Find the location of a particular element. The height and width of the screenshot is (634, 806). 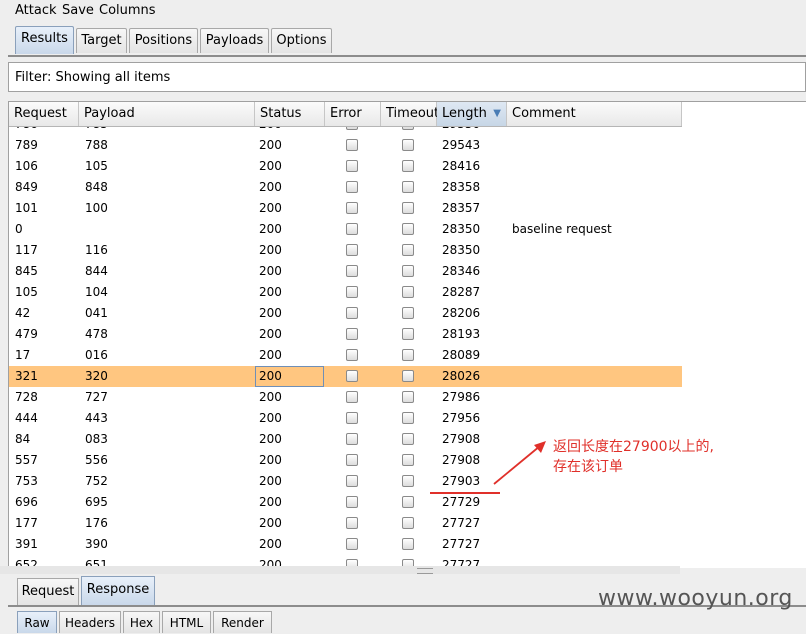

table-row: 789 788 200 29543 is located at coordinates (345, 145).